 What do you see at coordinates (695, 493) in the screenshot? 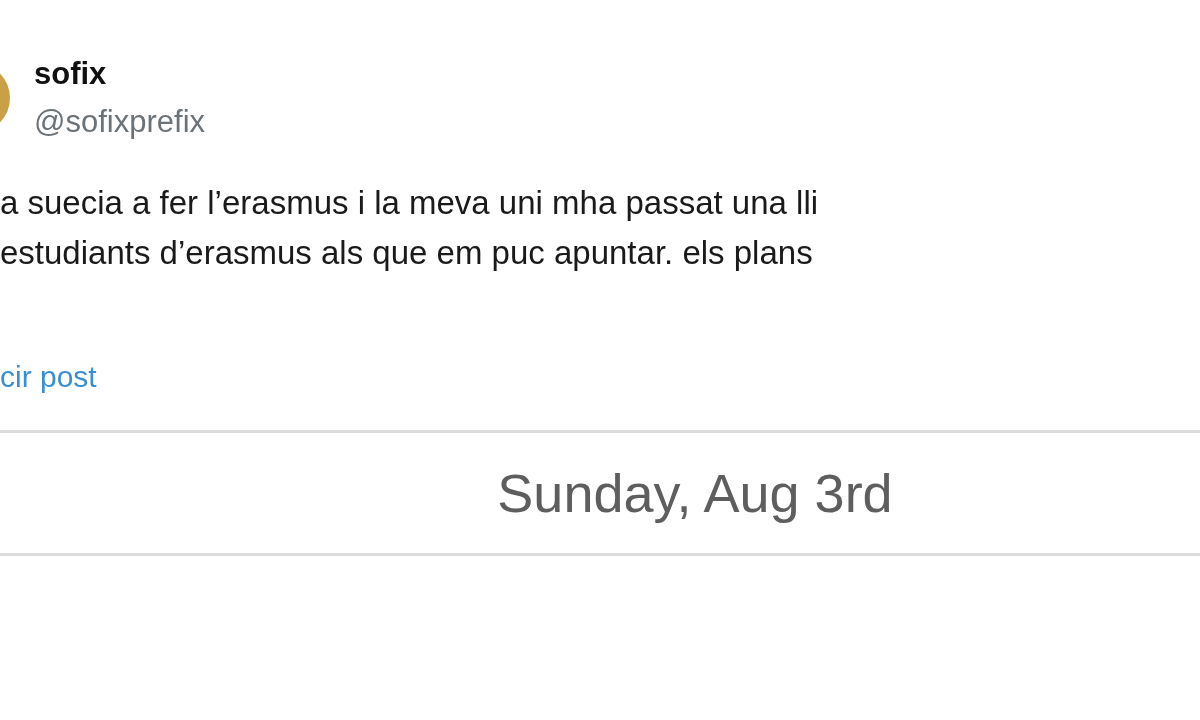
I see `date-header: Sunday, Aug 3rd` at bounding box center [695, 493].